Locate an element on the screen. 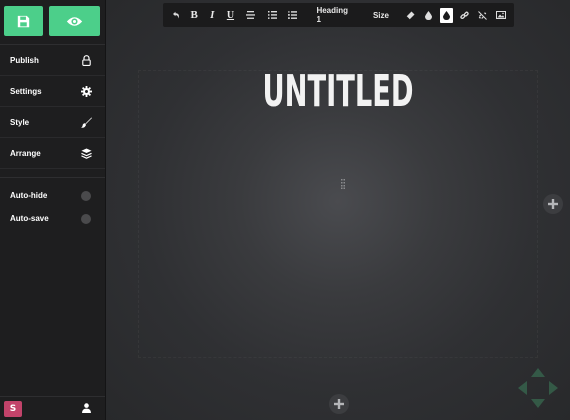  sidebar-footer: S is located at coordinates (52, 408).